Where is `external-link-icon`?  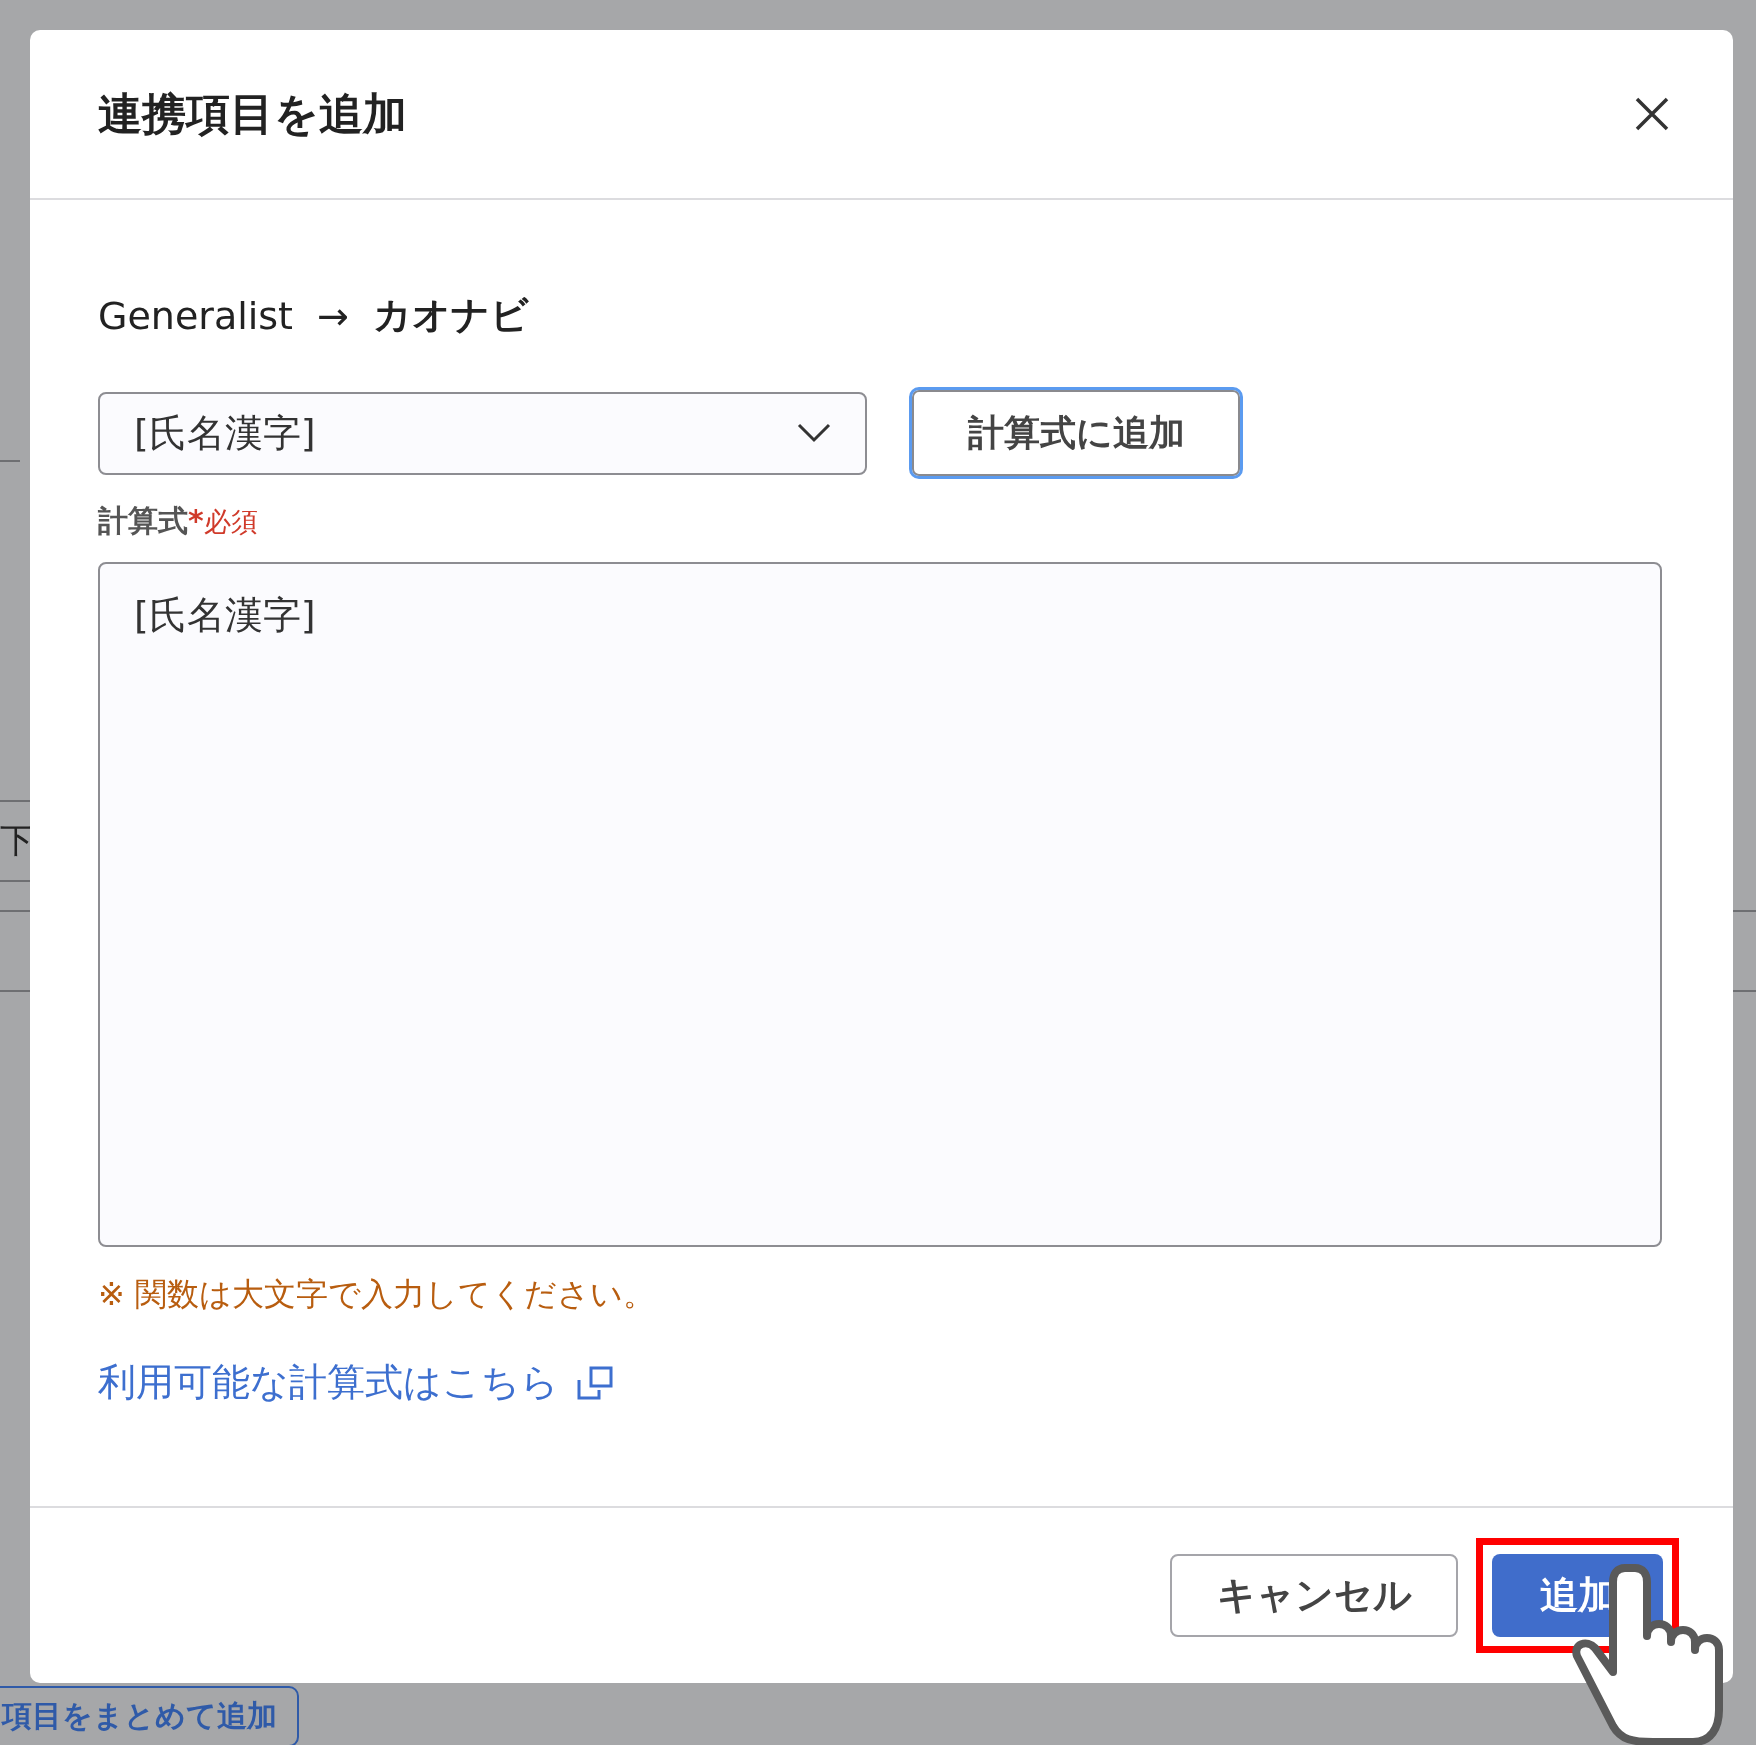
external-link-icon is located at coordinates (595, 1382).